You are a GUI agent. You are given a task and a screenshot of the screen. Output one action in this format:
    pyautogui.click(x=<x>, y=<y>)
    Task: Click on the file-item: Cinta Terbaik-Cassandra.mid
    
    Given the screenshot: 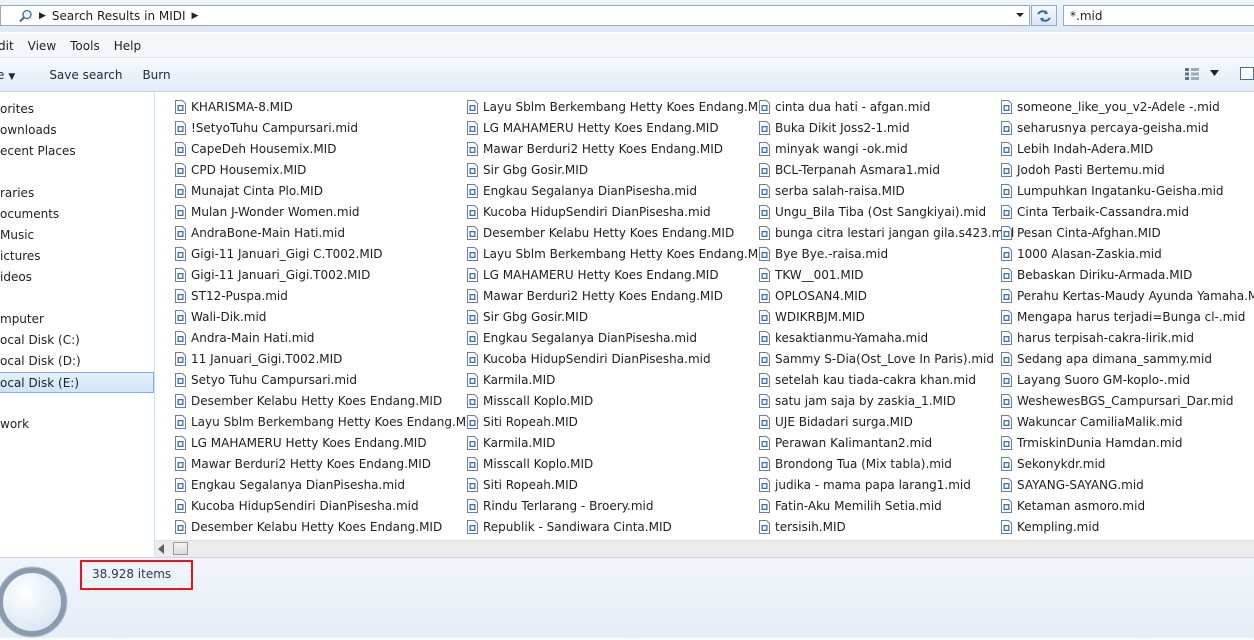 What is the action you would take?
    pyautogui.click(x=1127, y=211)
    